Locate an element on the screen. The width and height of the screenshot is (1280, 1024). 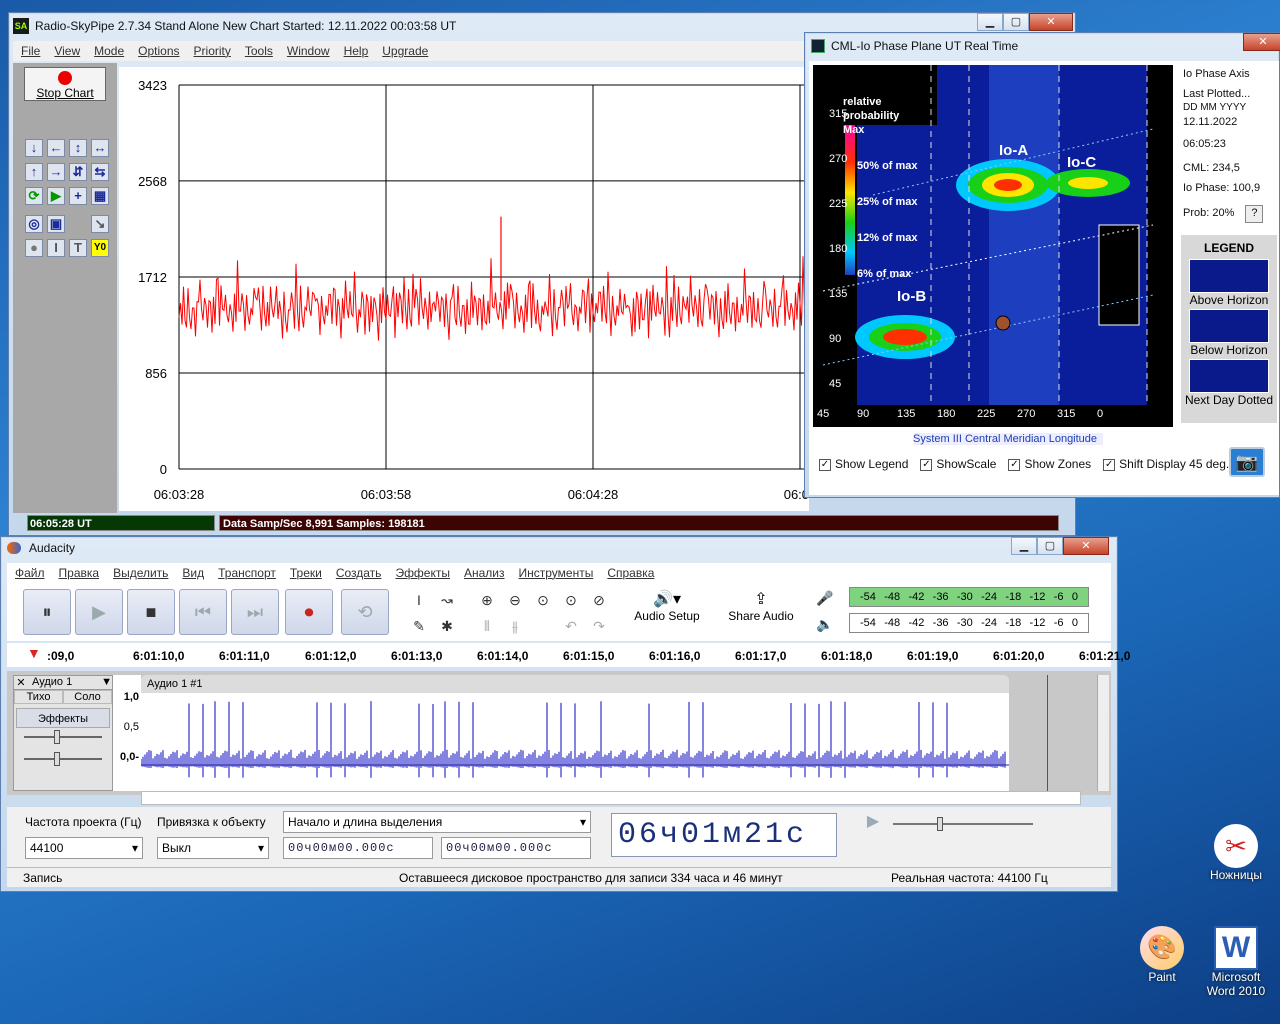
audacity-menu-item: Транспорт is located at coordinates (247, 573).